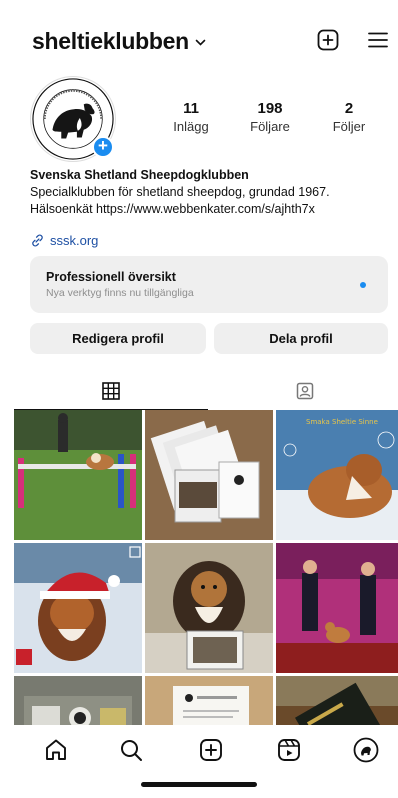 Image resolution: width=398 pixels, height=798 pixels. What do you see at coordinates (56, 750) in the screenshot?
I see `home-icon` at bounding box center [56, 750].